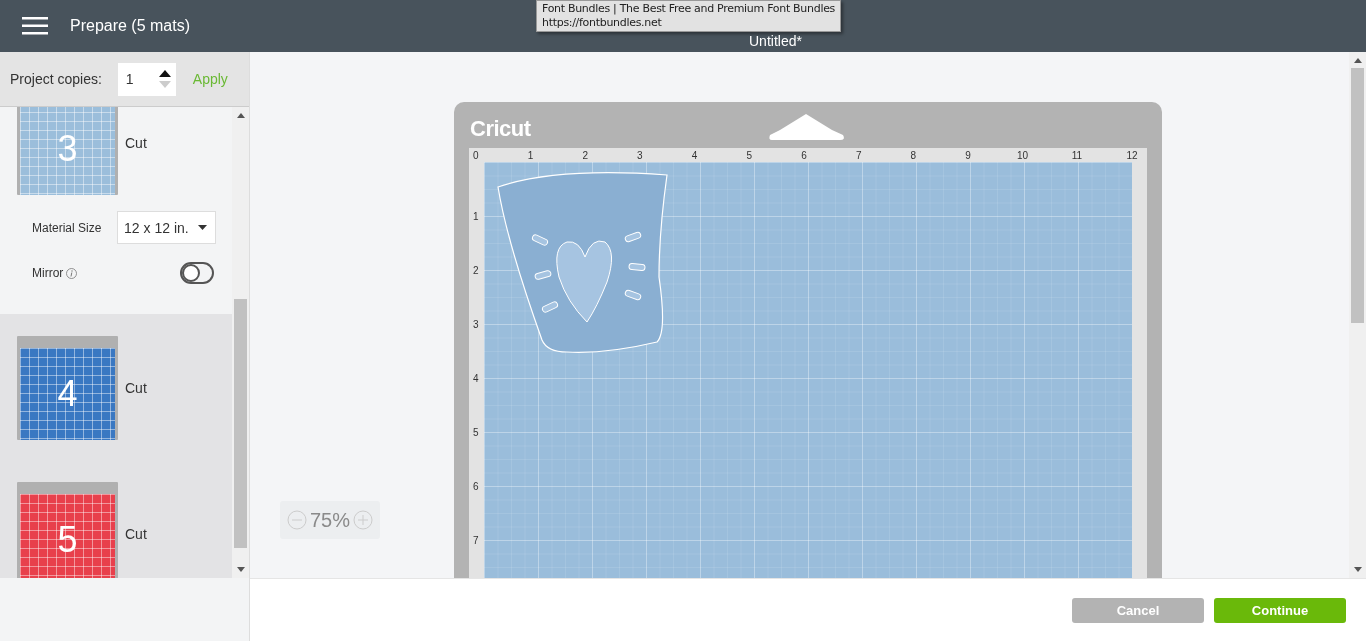  I want to click on mat-thumbnail: 4, so click(67, 388).